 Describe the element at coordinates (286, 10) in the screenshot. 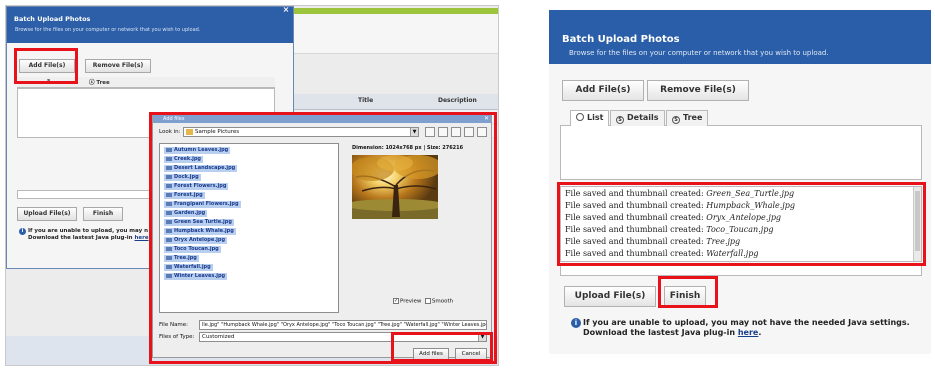

I see `close-icon: ×` at that location.